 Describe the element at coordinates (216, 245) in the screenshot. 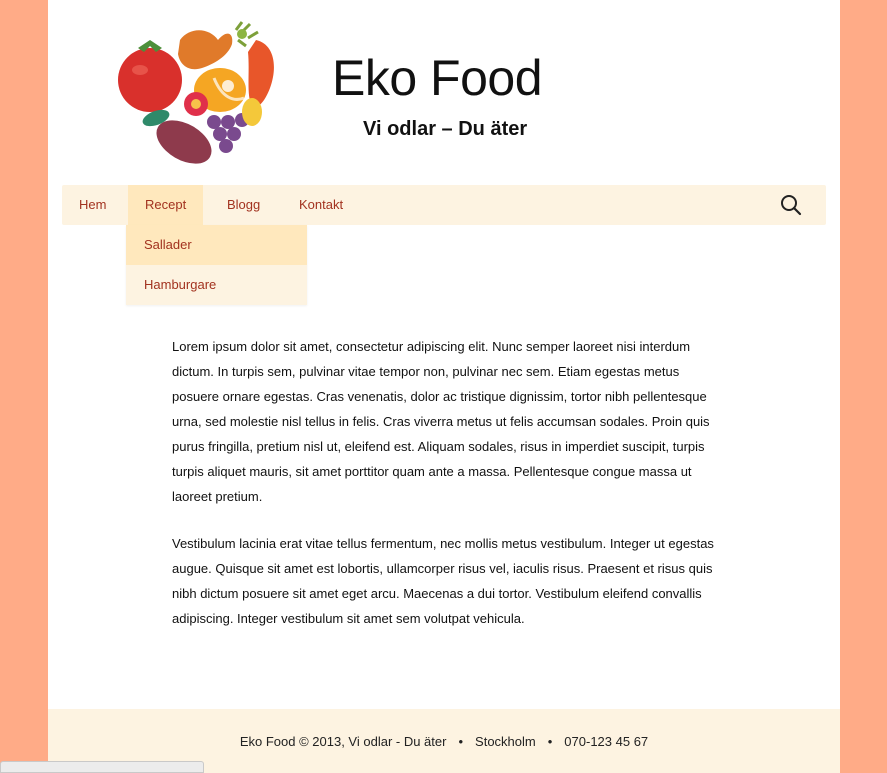

I see `submenu-item-sallader: Sallader` at that location.